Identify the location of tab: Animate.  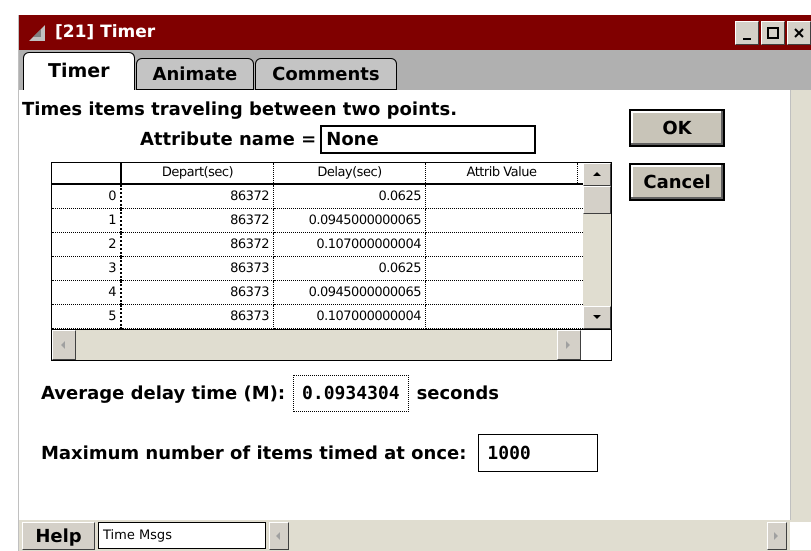
(195, 74).